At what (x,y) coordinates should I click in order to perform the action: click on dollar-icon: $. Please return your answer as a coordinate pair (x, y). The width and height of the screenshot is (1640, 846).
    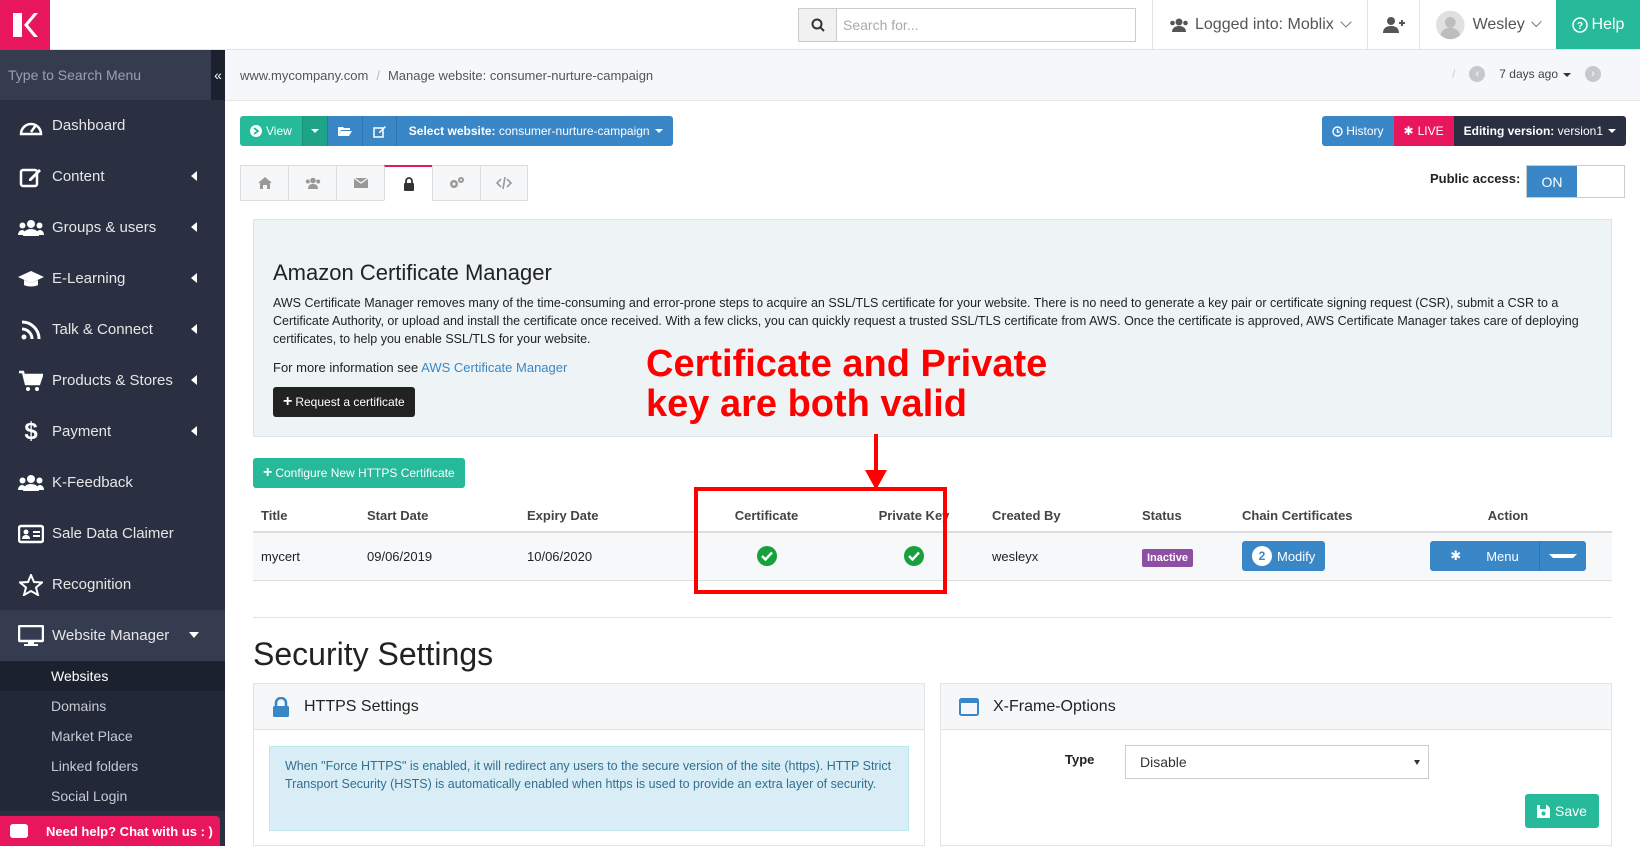
    Looking at the image, I should click on (31, 431).